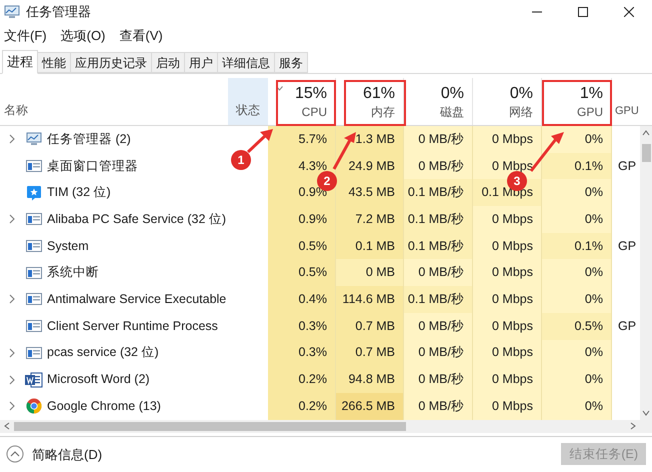 Image resolution: width=652 pixels, height=472 pixels. I want to click on tab: 启动, so click(168, 62).